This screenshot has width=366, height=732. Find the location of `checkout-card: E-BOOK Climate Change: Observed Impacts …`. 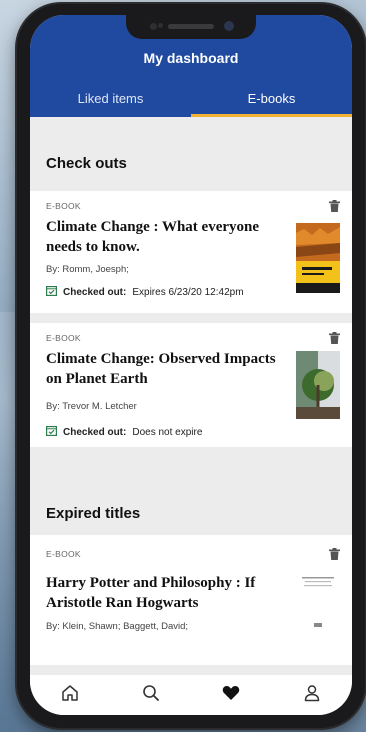

checkout-card: E-BOOK Climate Change: Observed Impacts … is located at coordinates (191, 385).